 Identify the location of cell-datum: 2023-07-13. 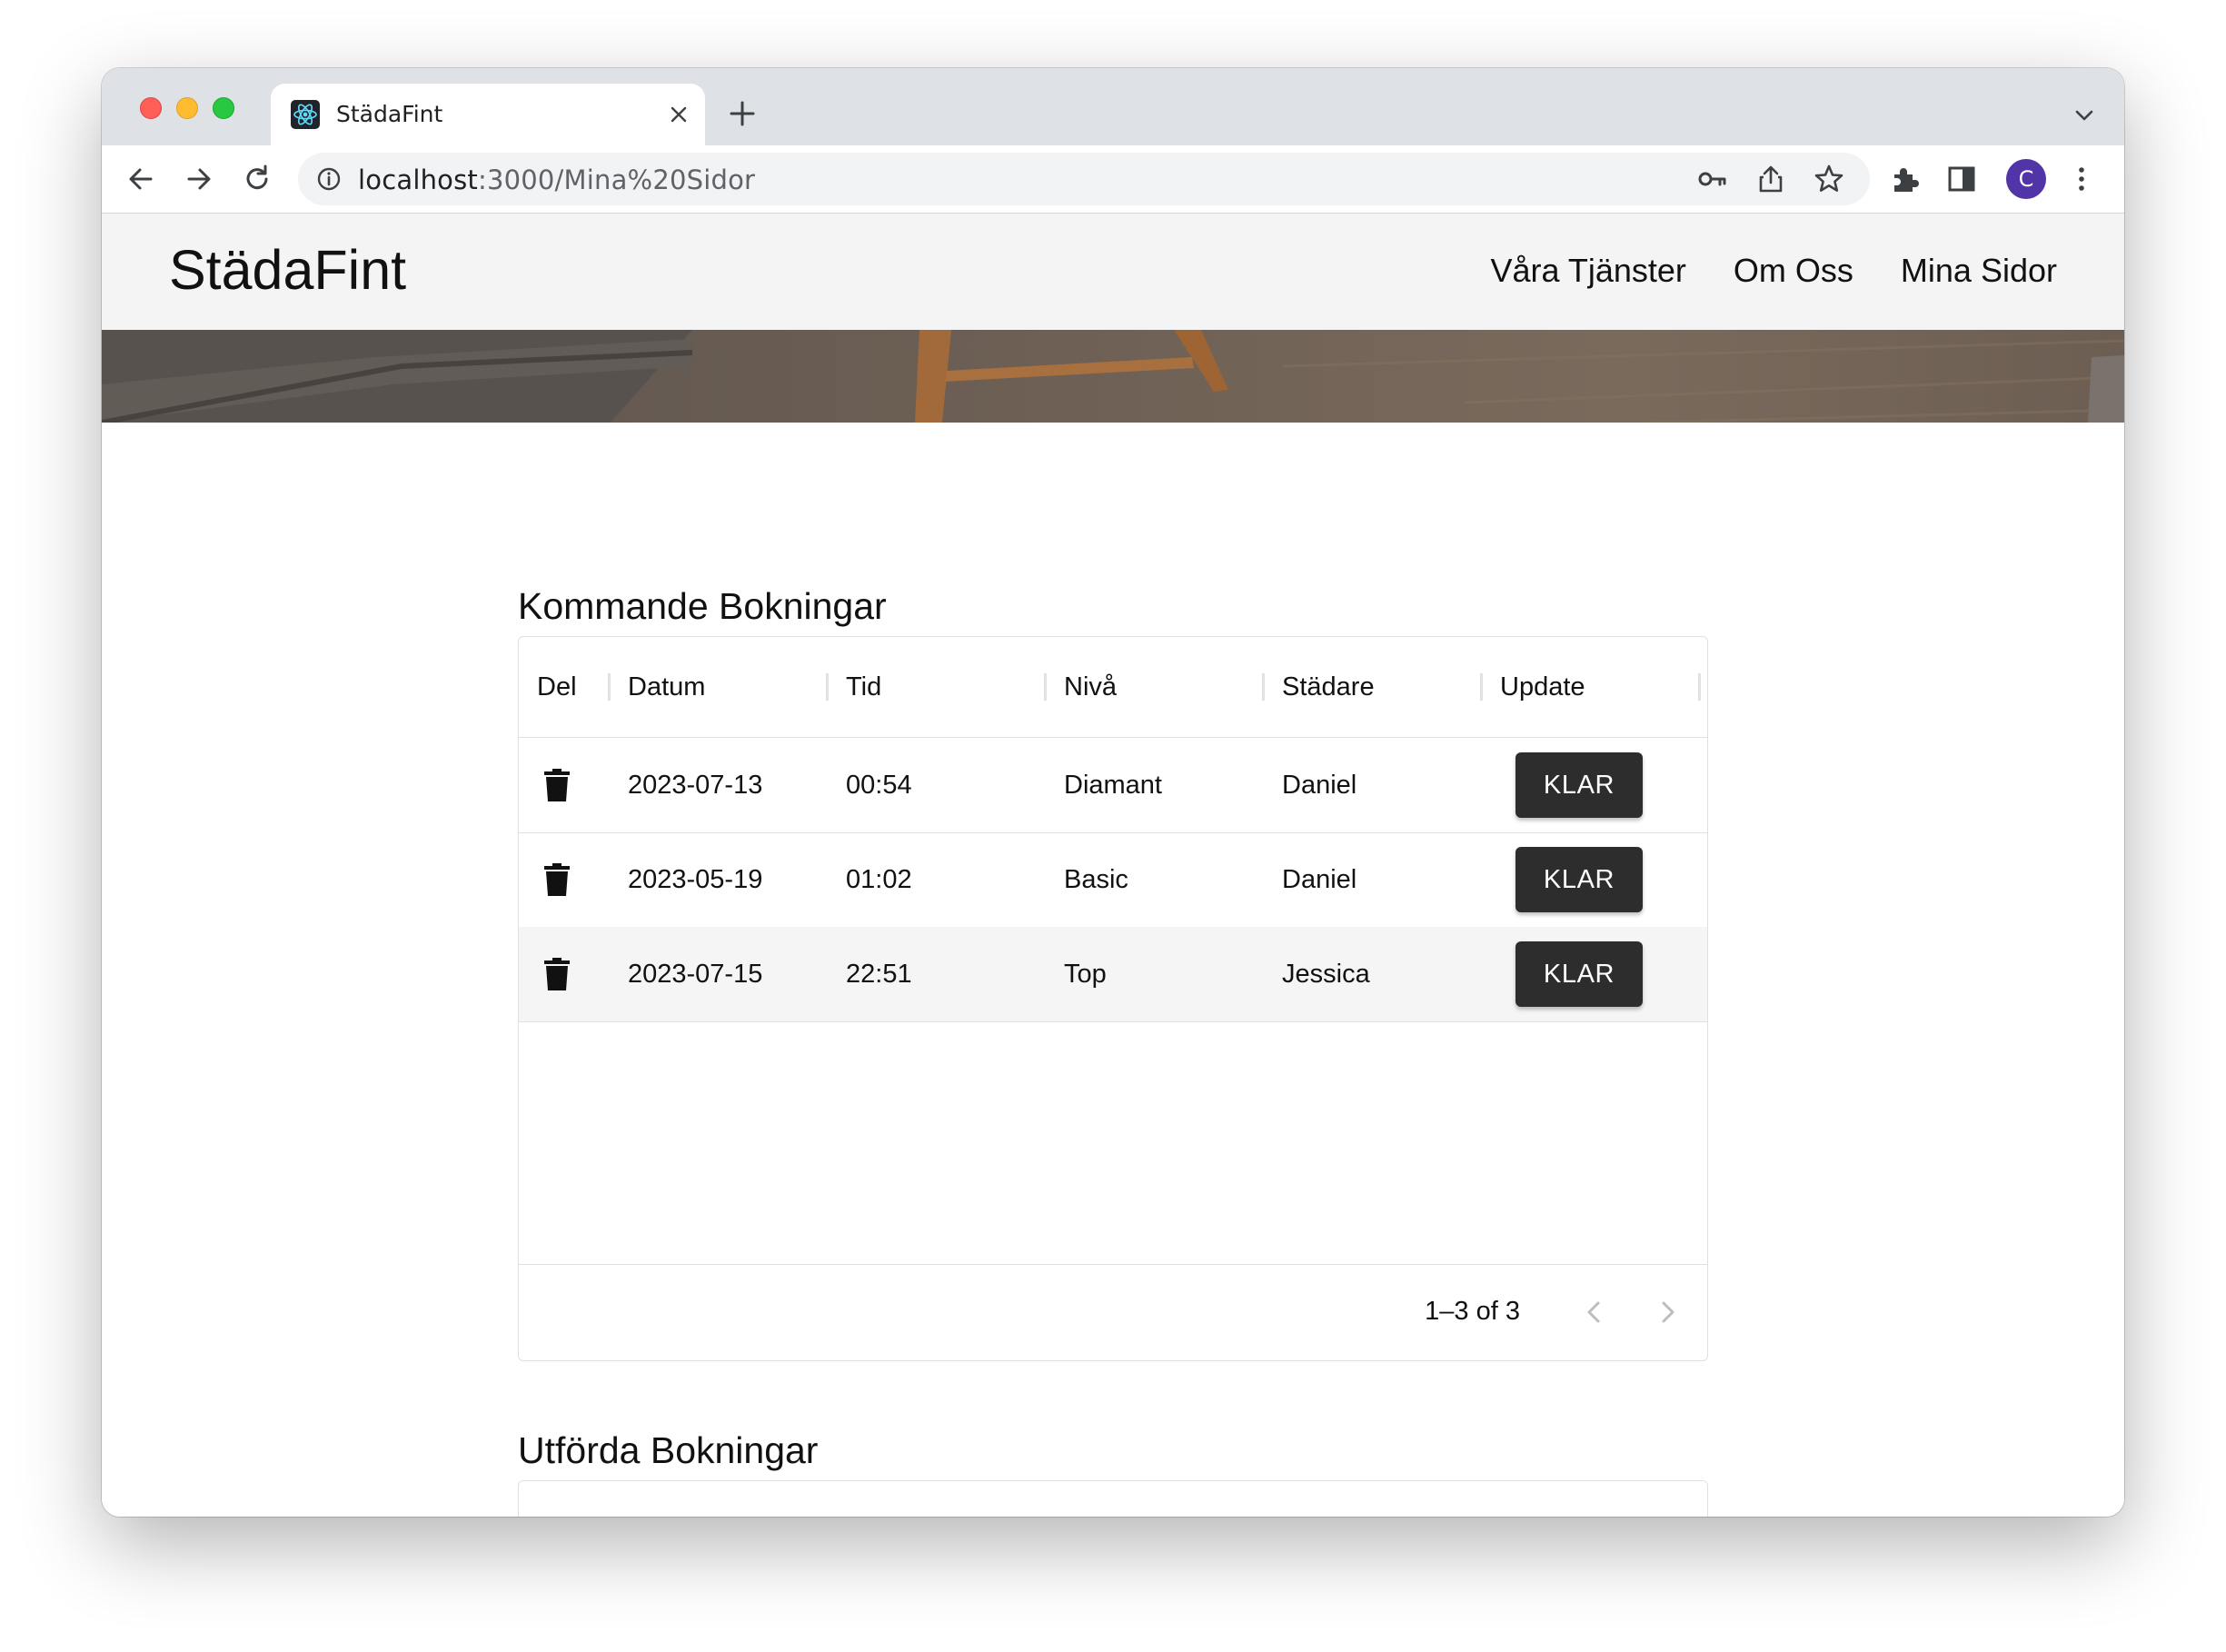
(695, 785).